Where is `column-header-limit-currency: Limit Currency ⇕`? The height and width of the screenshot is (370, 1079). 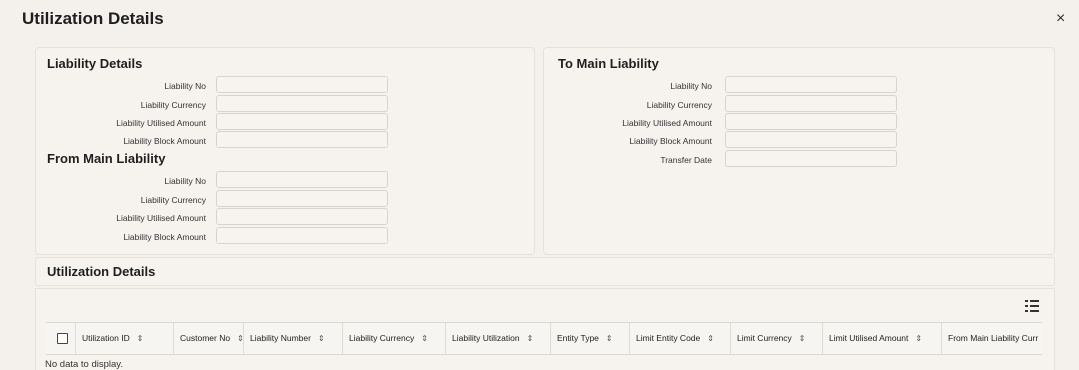 column-header-limit-currency: Limit Currency ⇕ is located at coordinates (777, 338).